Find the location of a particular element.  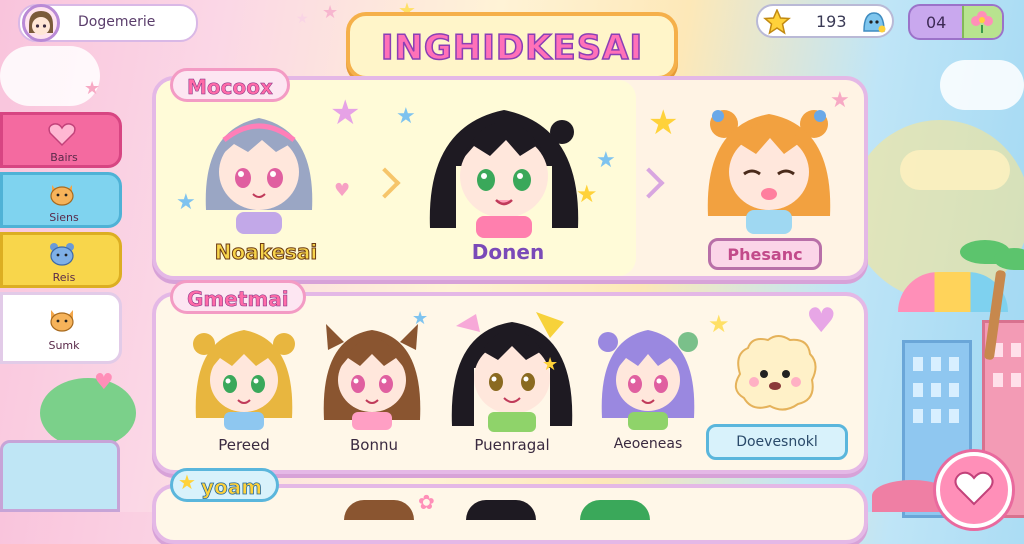

character-name-plate: Phesanc is located at coordinates (765, 254).